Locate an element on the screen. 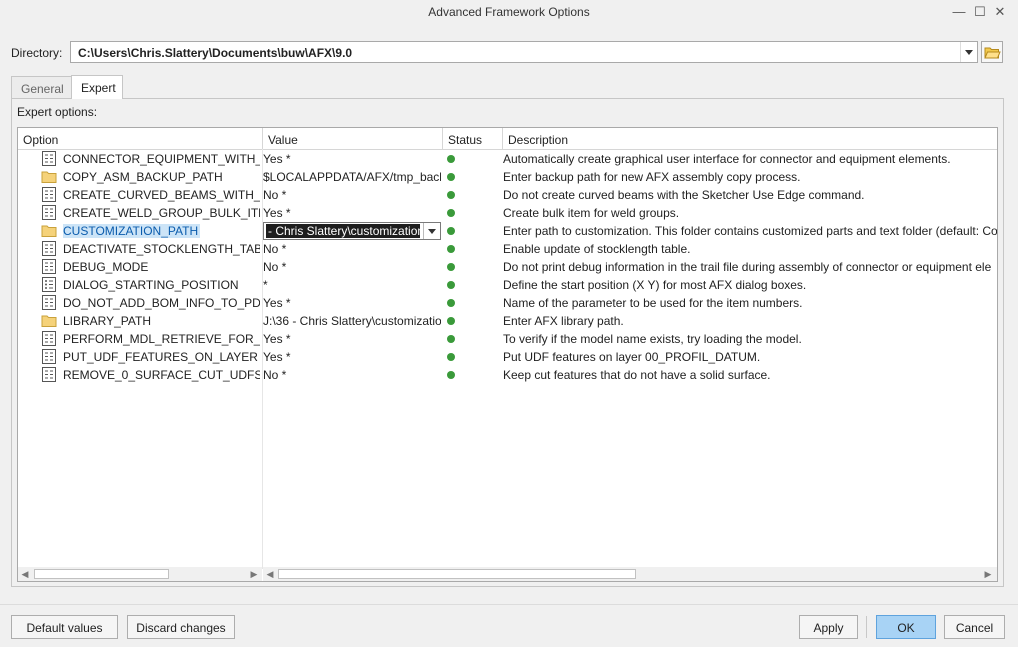 The image size is (1018, 647). option-name: DEBUG_MODE is located at coordinates (161, 267).